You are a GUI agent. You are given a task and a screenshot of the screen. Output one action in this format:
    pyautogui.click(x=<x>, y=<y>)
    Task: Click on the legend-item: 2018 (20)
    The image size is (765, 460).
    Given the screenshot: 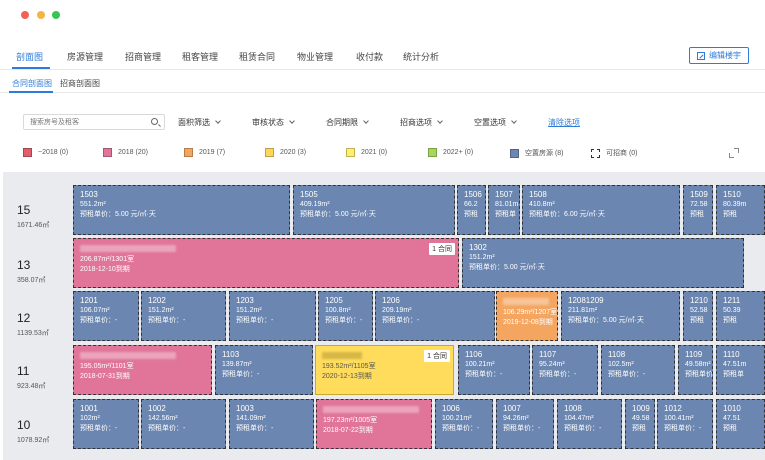 What is the action you would take?
    pyautogui.click(x=125, y=152)
    